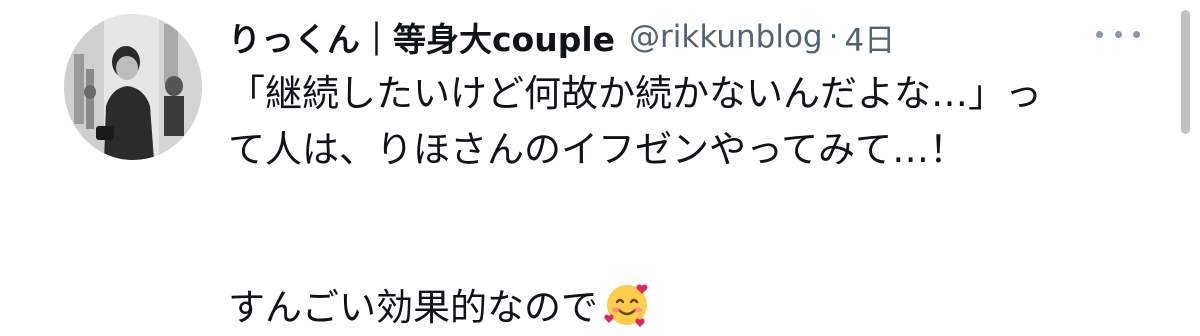 The image size is (1200, 336). I want to click on tweet-text-line: て人は、りほさんのイフゼンやってみて…！, so click(597, 149).